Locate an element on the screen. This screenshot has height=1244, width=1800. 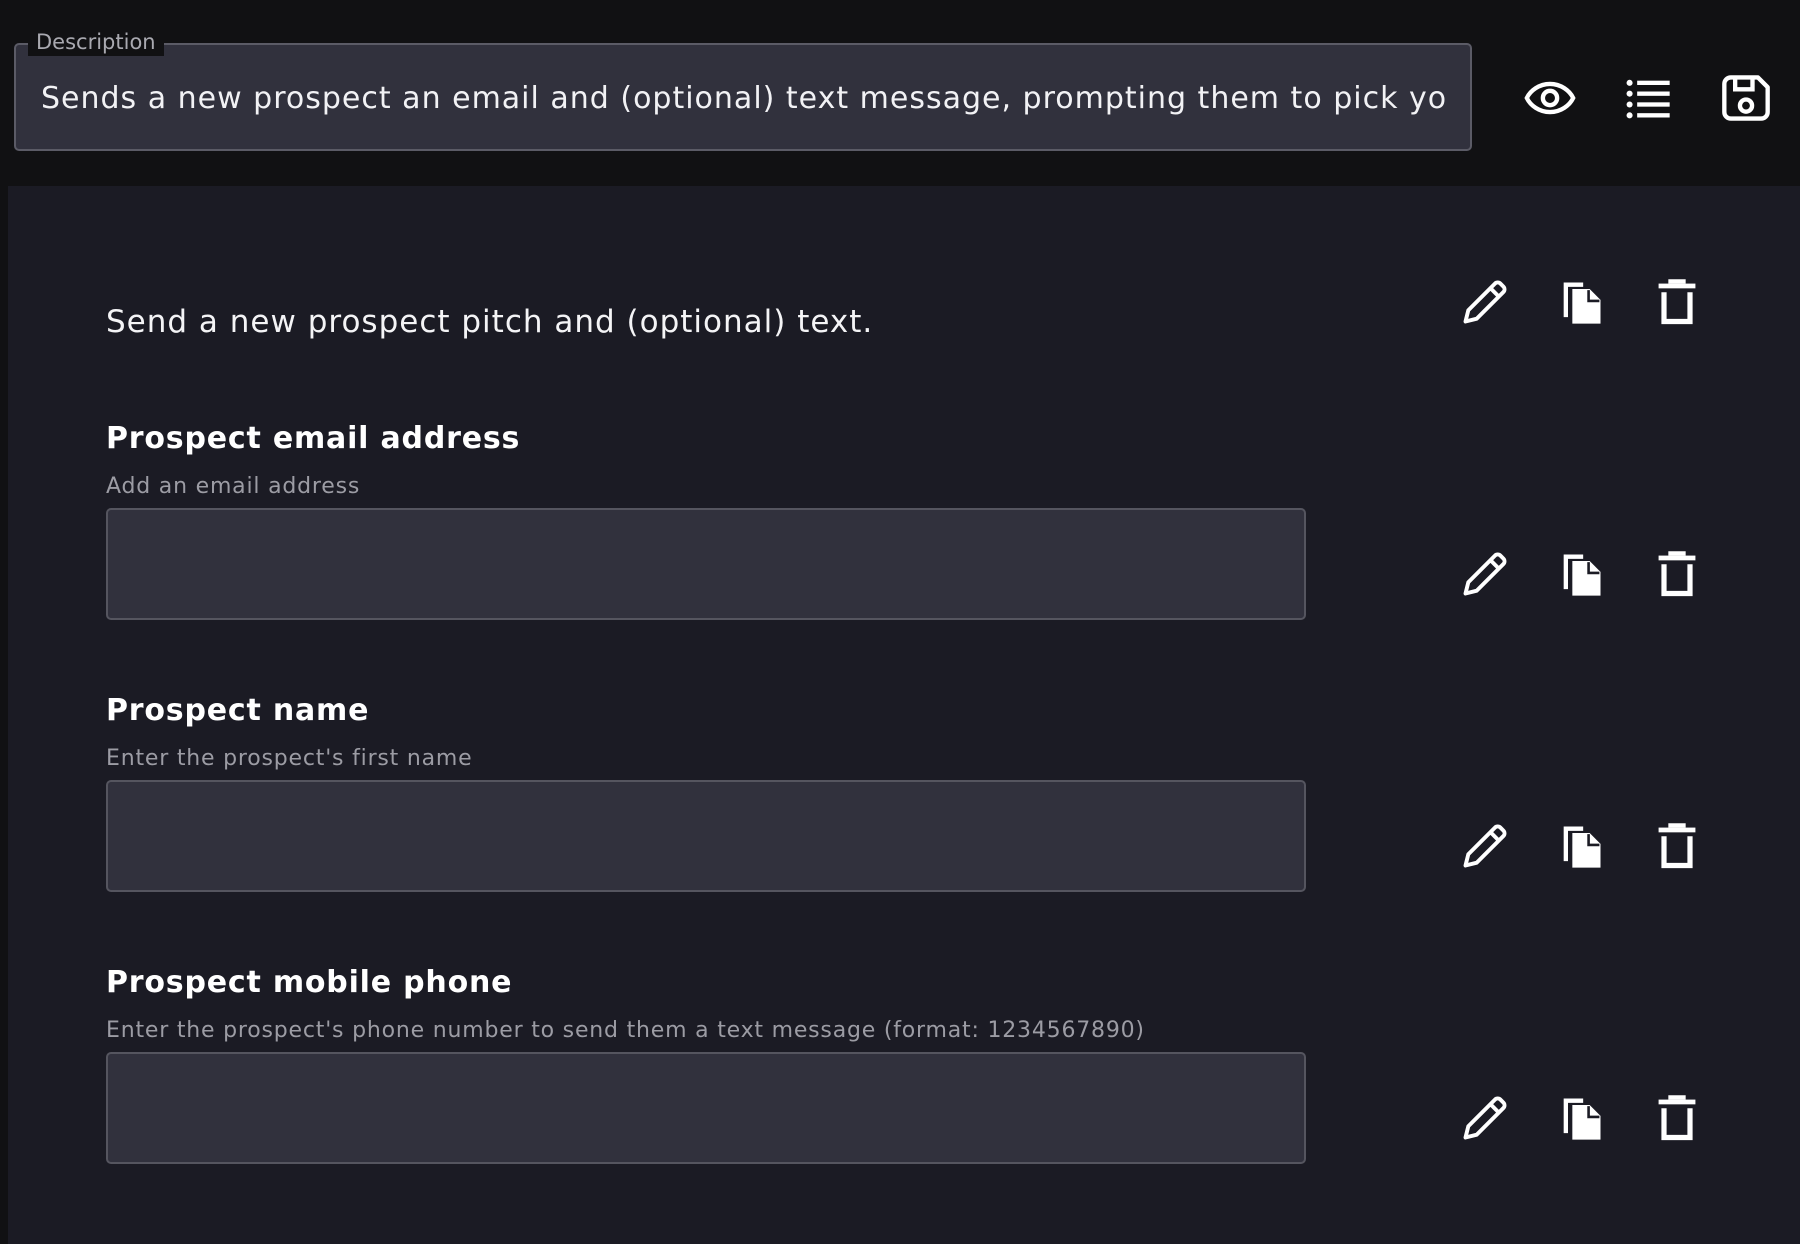
list-view-button is located at coordinates (1648, 98).